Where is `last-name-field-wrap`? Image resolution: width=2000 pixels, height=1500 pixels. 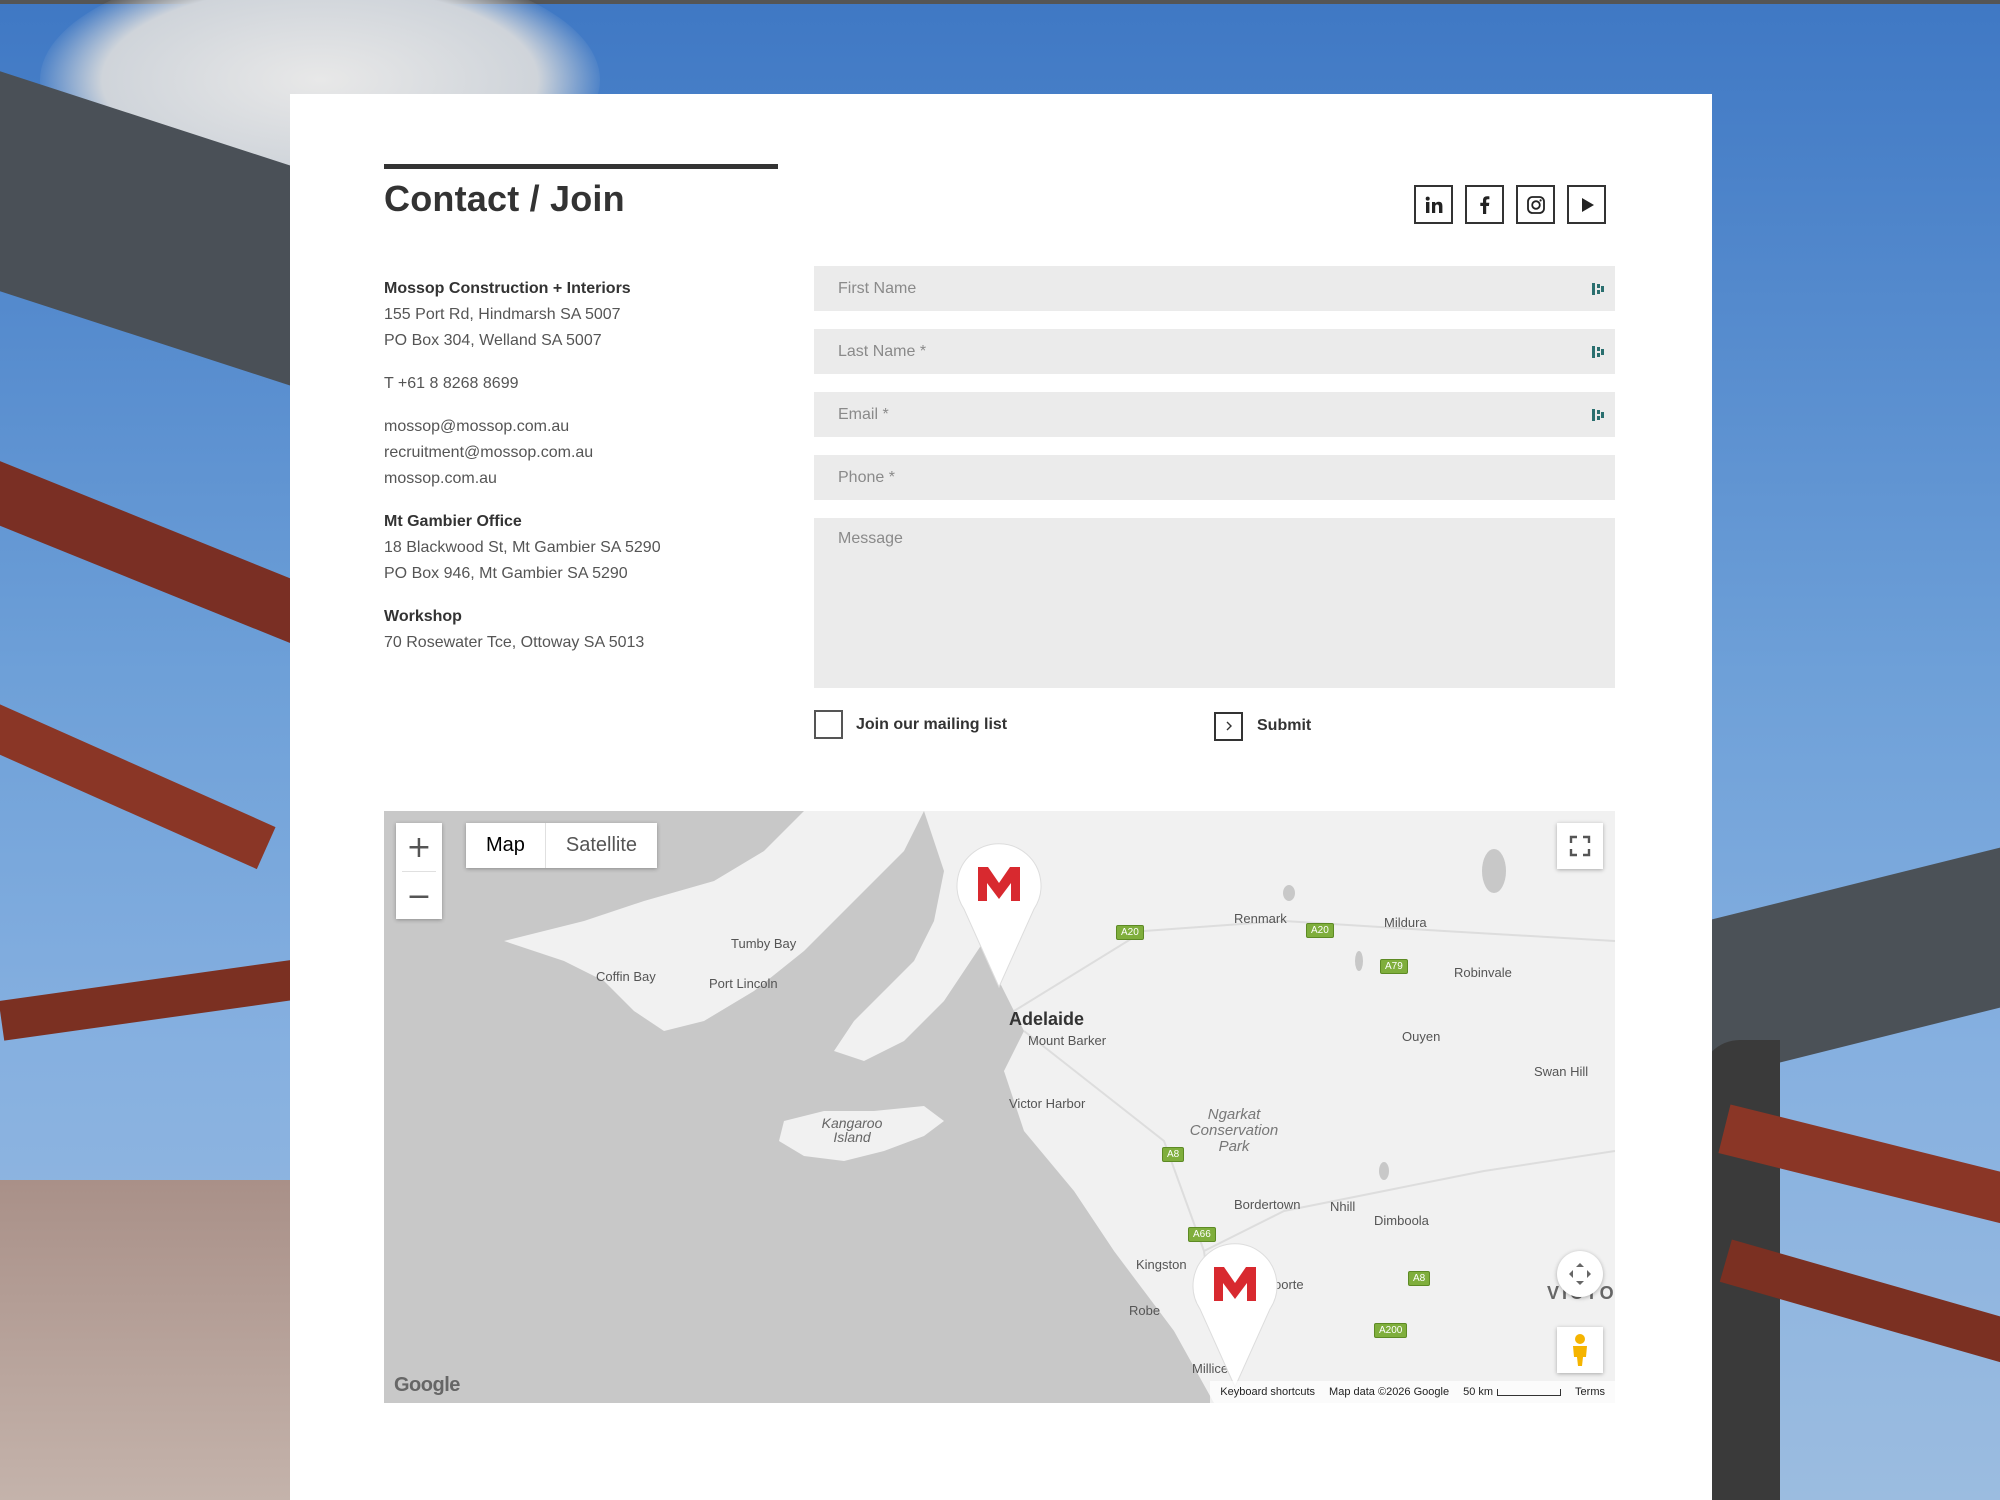 last-name-field-wrap is located at coordinates (1214, 351).